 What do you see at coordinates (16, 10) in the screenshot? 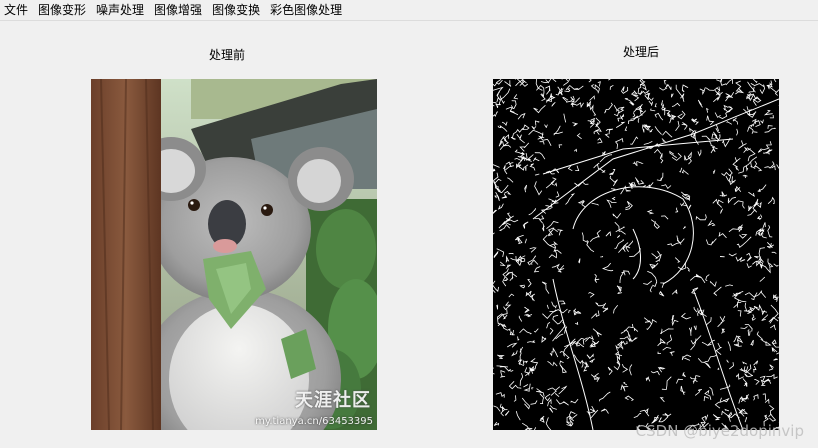
I see `menu-file: 文件` at bounding box center [16, 10].